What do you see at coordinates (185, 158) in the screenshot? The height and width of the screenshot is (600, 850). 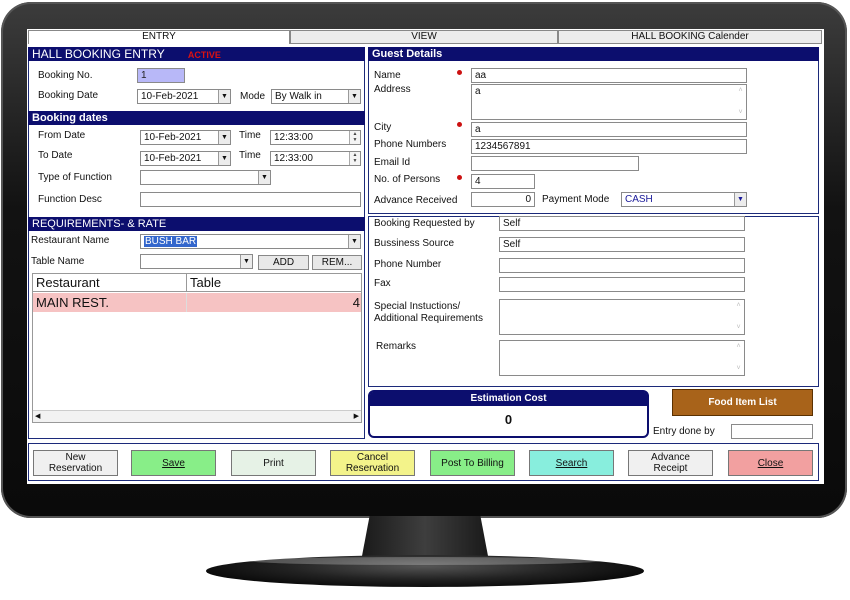 I see `to-date-picker: 10-Feb-2021 ▼` at bounding box center [185, 158].